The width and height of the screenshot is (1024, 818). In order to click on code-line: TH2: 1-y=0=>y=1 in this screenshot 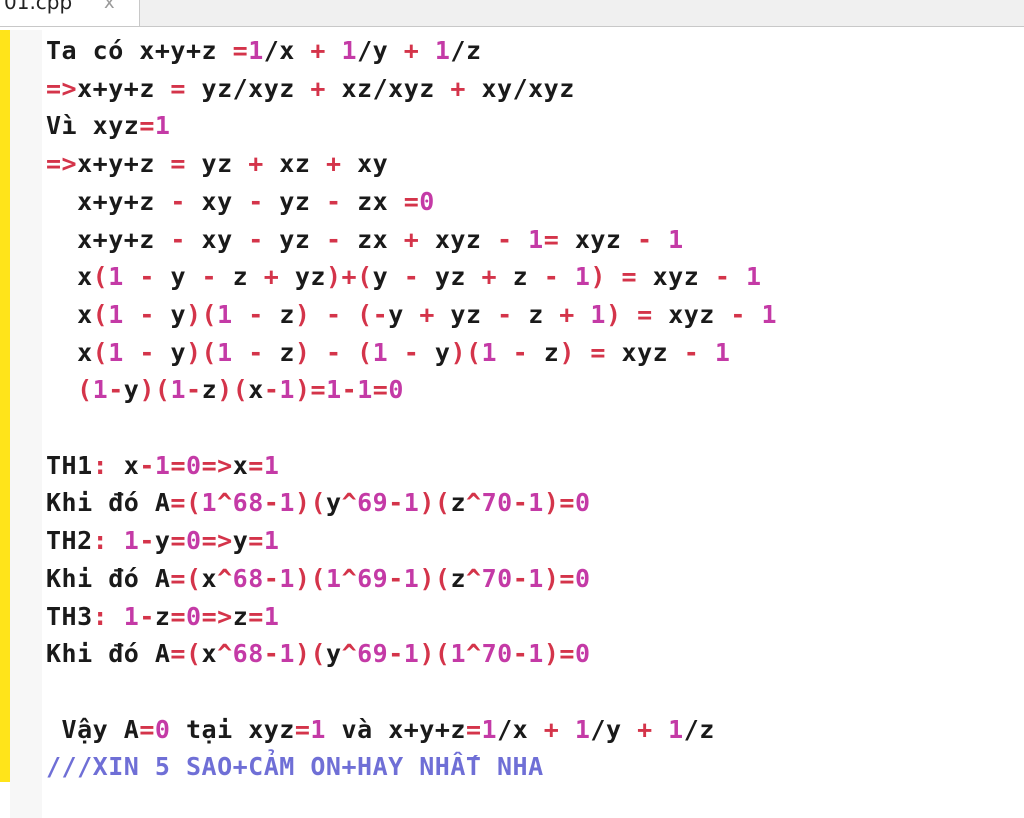, I will do `click(162, 541)`.